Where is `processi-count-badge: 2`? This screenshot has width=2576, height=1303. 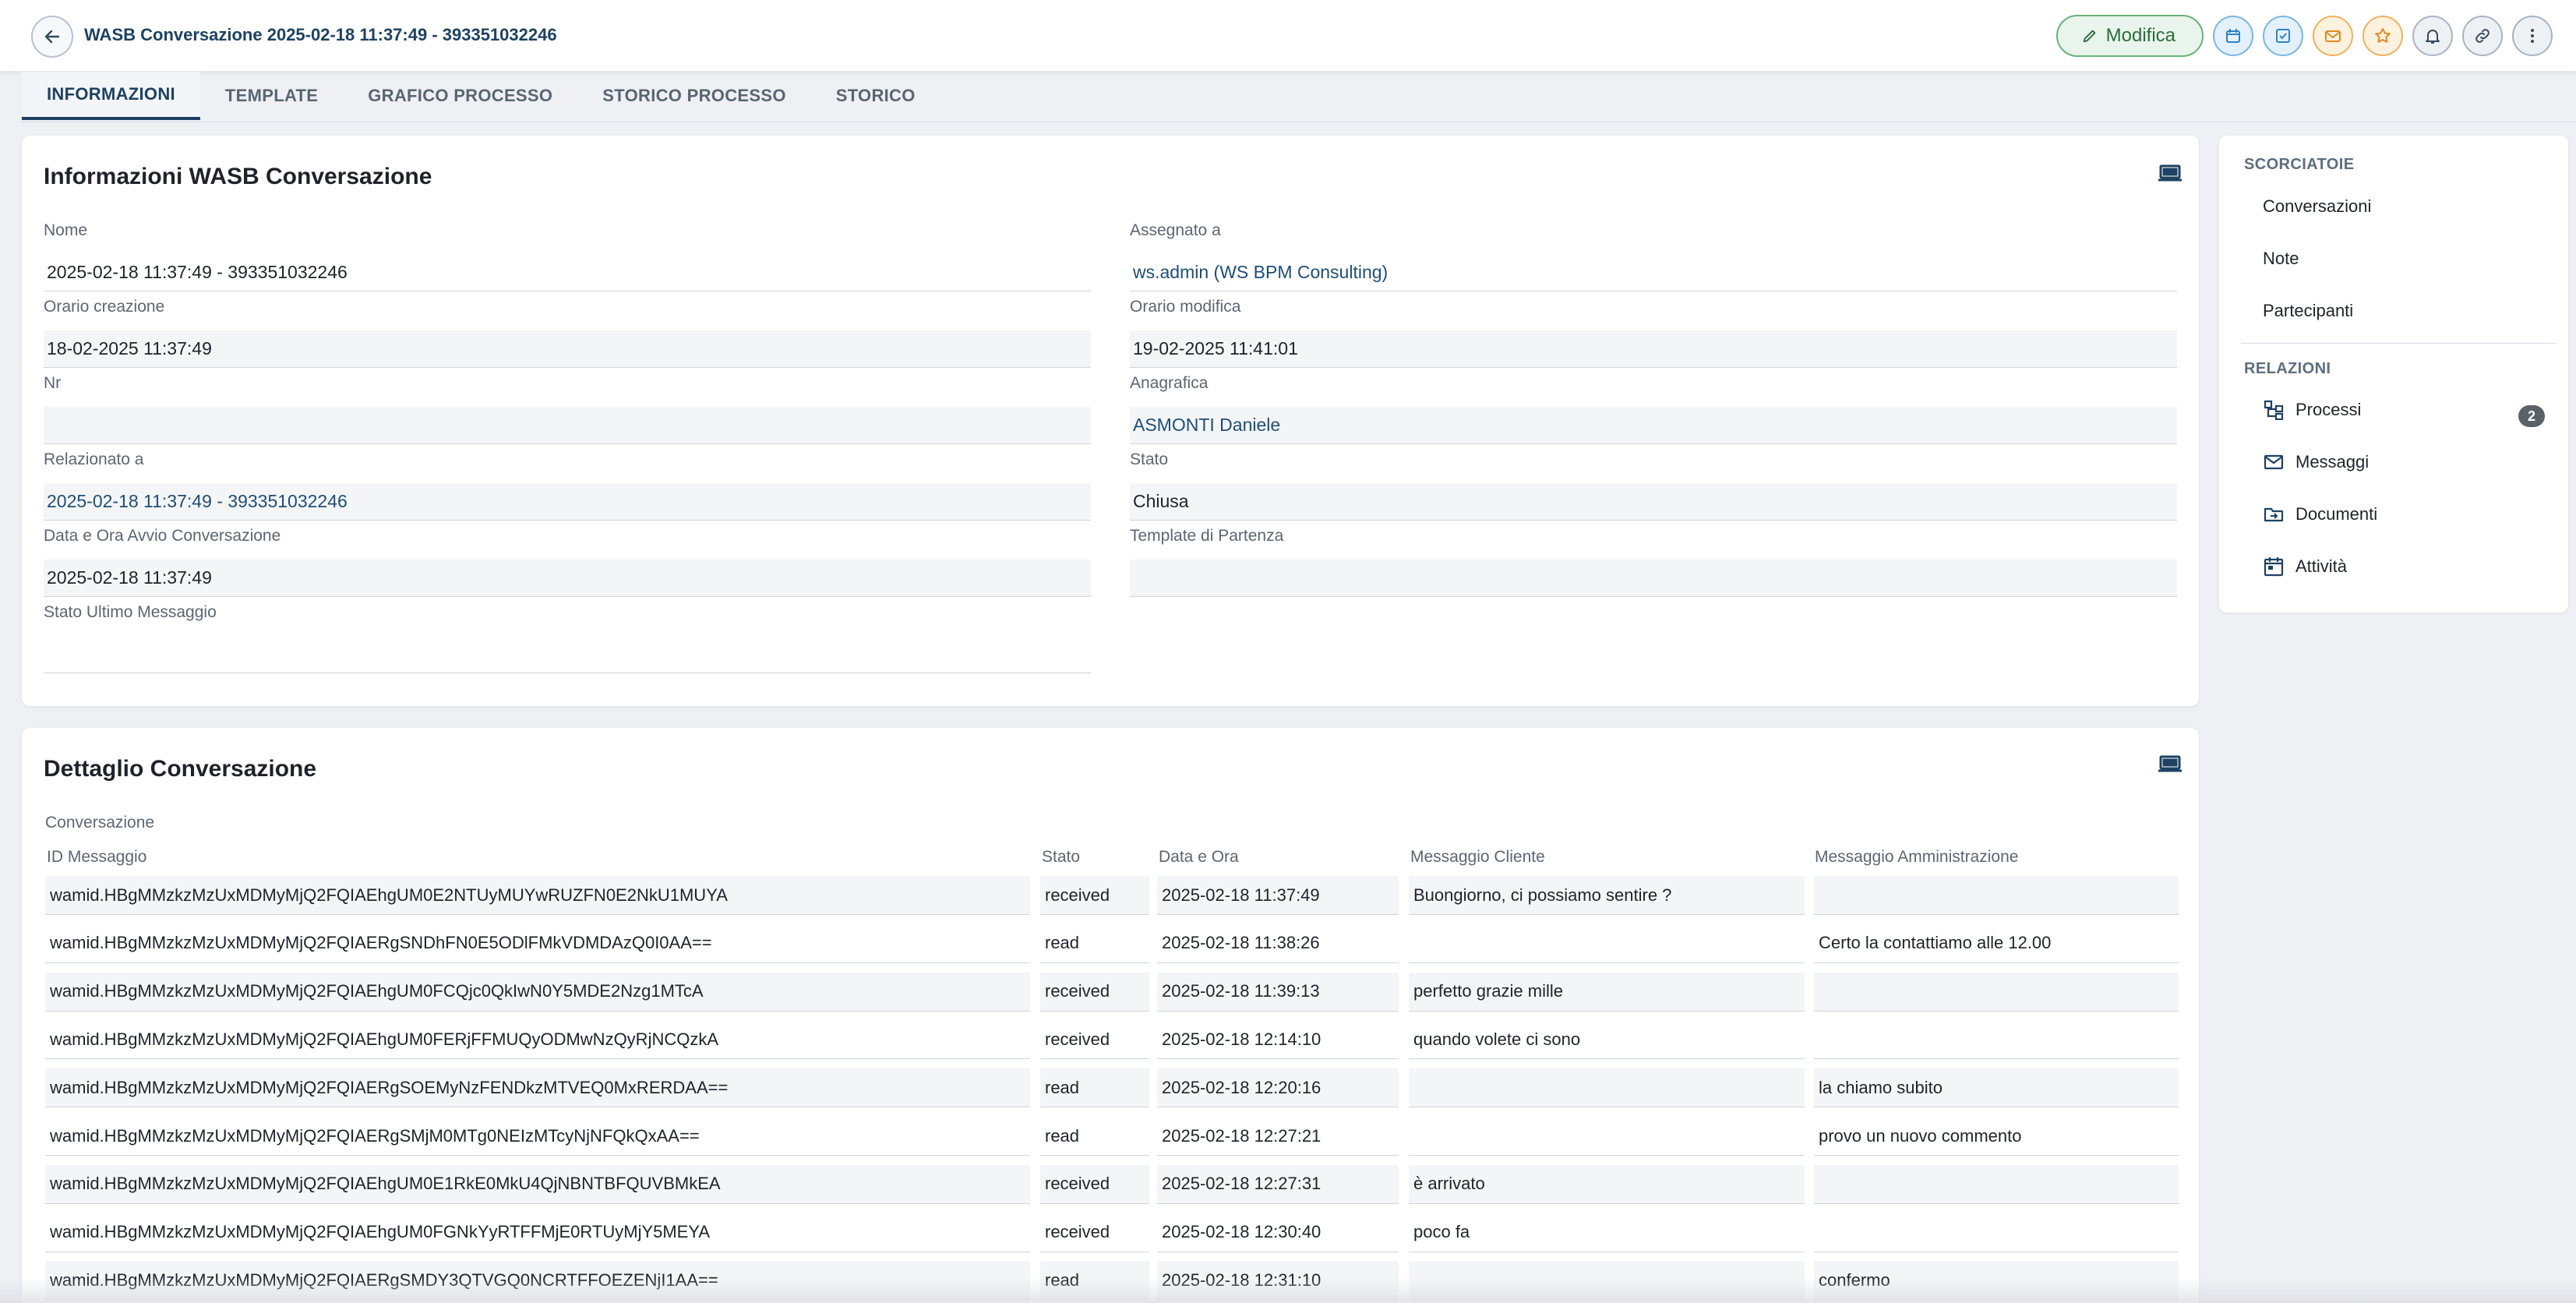
processi-count-badge: 2 is located at coordinates (2531, 416).